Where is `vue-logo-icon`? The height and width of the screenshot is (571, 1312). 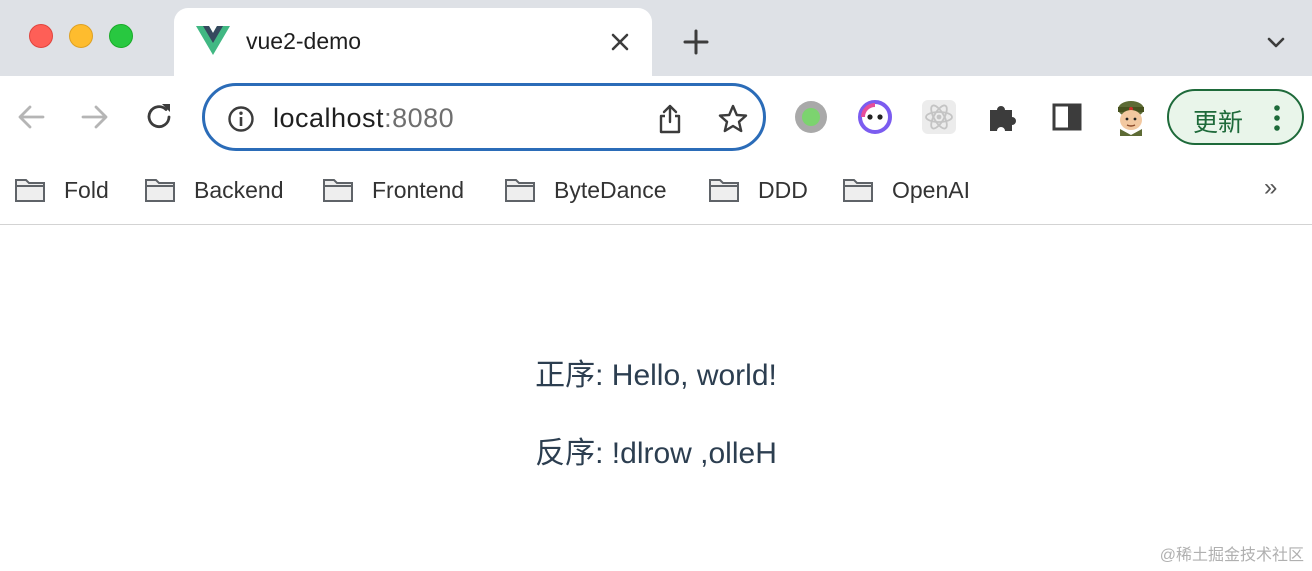
vue-logo-icon is located at coordinates (213, 40).